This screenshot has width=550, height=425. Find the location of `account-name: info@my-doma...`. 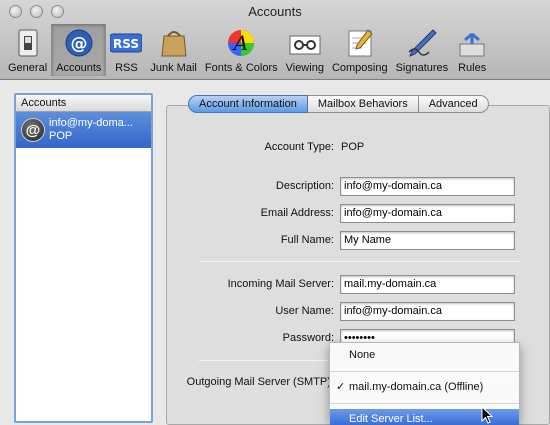

account-name: info@my-doma... is located at coordinates (91, 123).